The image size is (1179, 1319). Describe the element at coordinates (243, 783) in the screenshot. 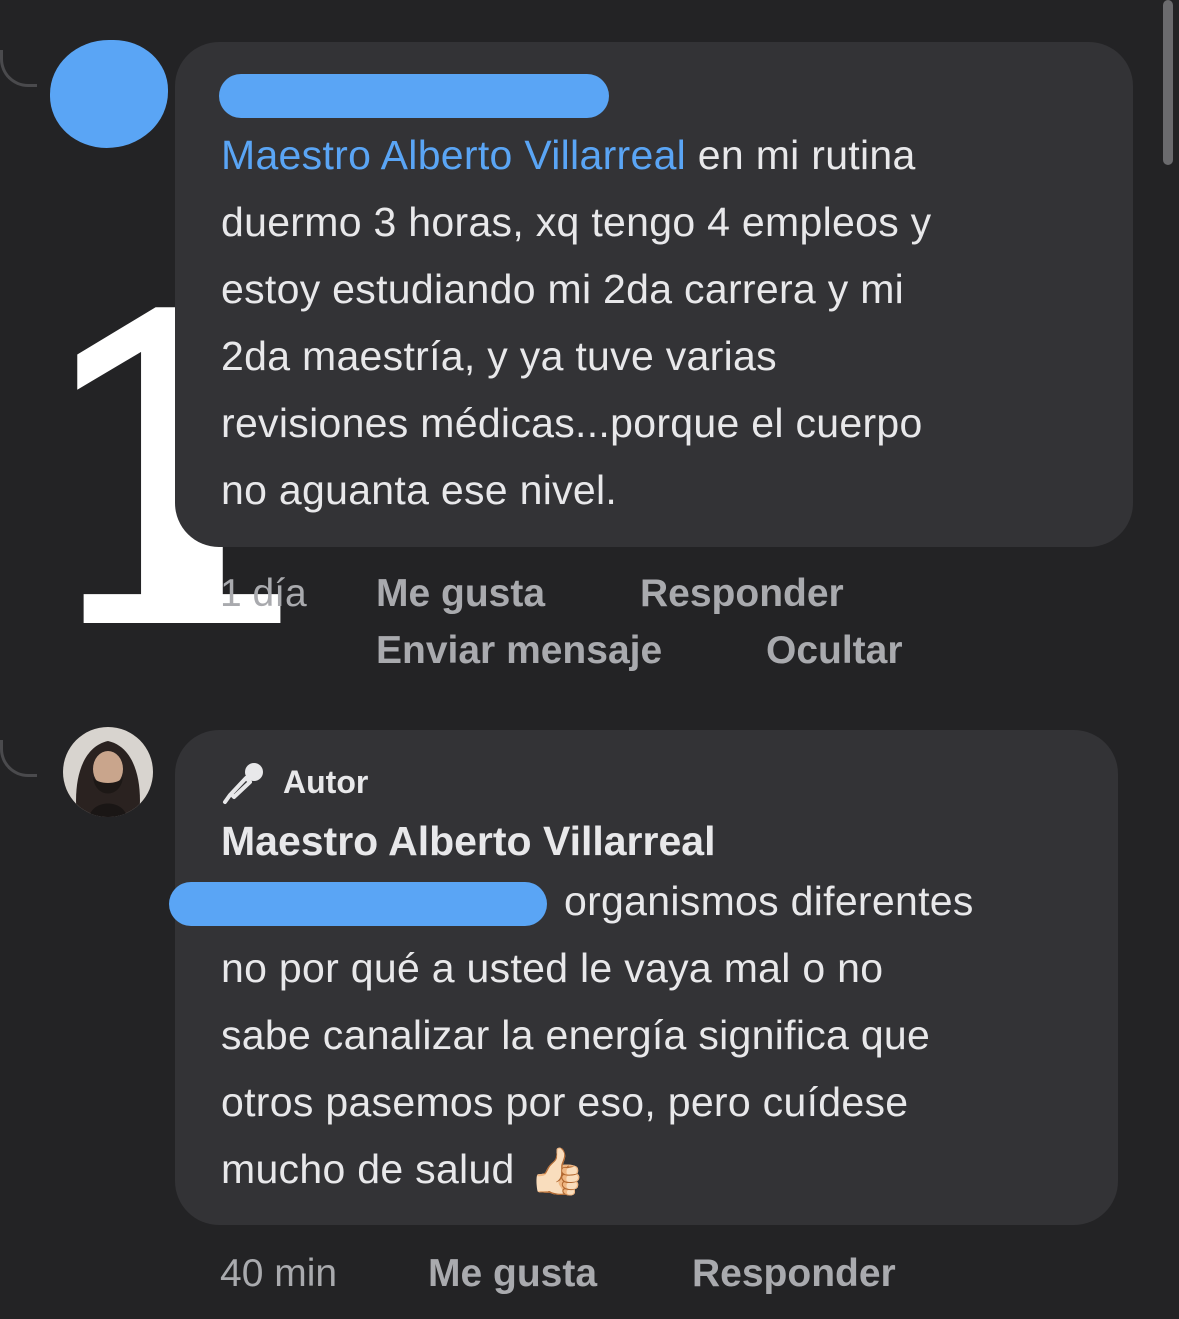

I see `microphone-icon` at that location.